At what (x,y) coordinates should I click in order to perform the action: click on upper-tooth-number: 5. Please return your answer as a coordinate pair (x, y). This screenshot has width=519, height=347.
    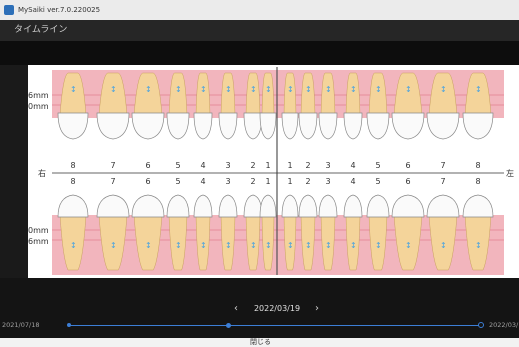
    Looking at the image, I should click on (177, 165).